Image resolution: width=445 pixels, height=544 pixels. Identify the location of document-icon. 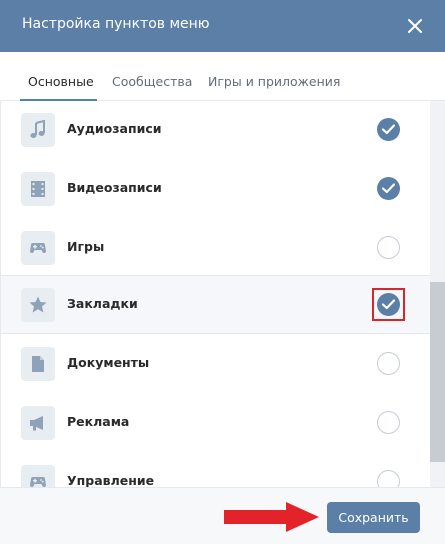
(38, 364).